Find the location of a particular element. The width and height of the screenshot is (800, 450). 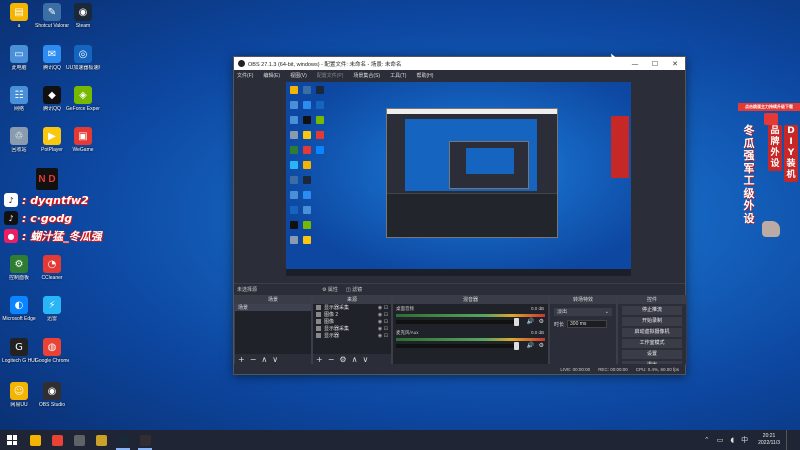

desktop-icon: ◉ Steam is located at coordinates (83, 16).